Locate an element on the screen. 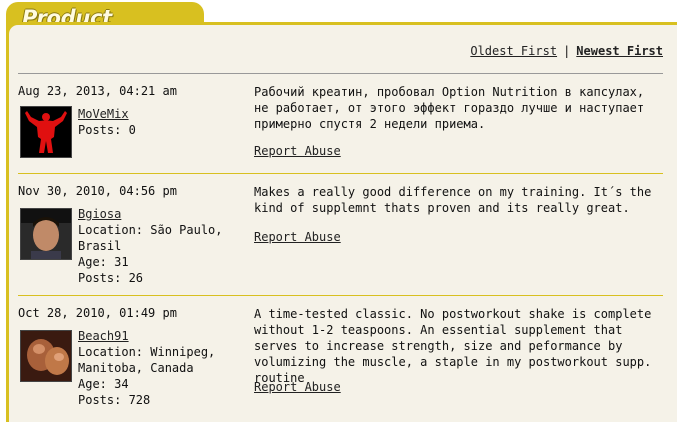 The image size is (677, 422). review-date: Aug 23, 2013, 04:21 am is located at coordinates (97, 91).